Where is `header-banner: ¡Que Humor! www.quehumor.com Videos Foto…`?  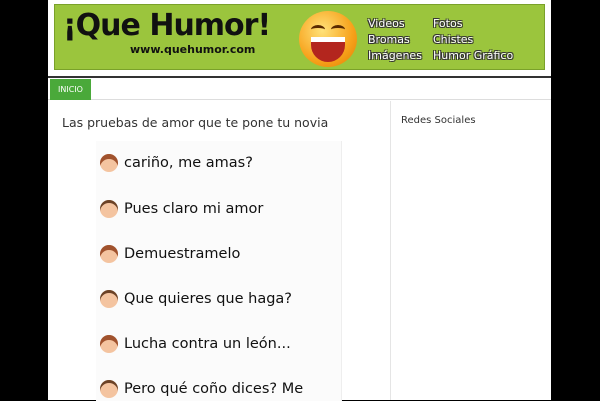
header-banner: ¡Que Humor! www.quehumor.com Videos Foto… is located at coordinates (299, 37).